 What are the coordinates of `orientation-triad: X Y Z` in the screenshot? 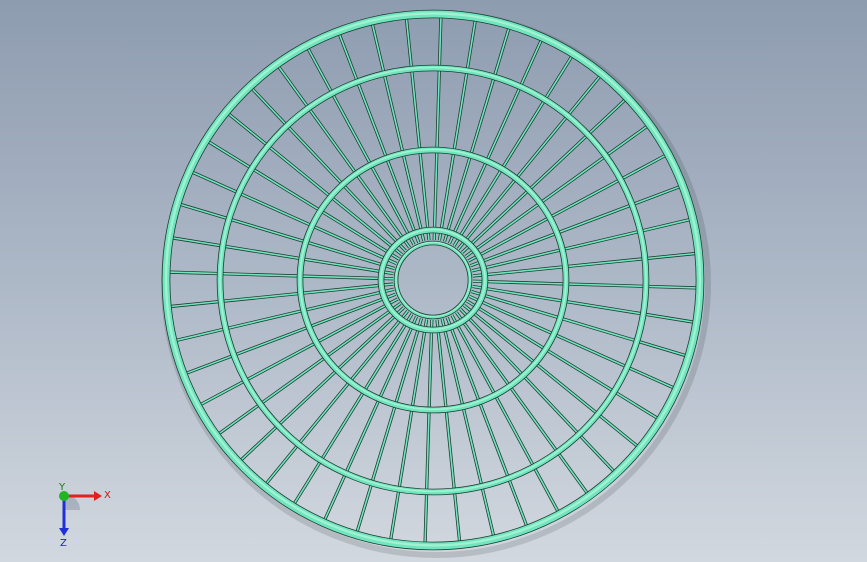 It's located at (84, 515).